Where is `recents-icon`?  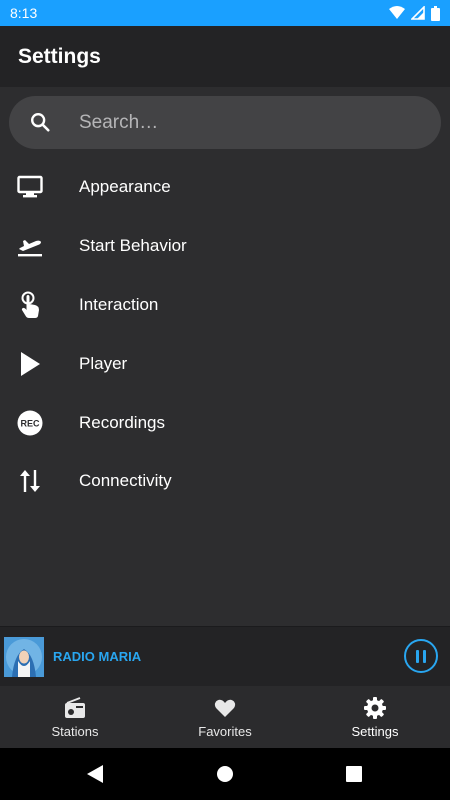
recents-icon is located at coordinates (354, 774).